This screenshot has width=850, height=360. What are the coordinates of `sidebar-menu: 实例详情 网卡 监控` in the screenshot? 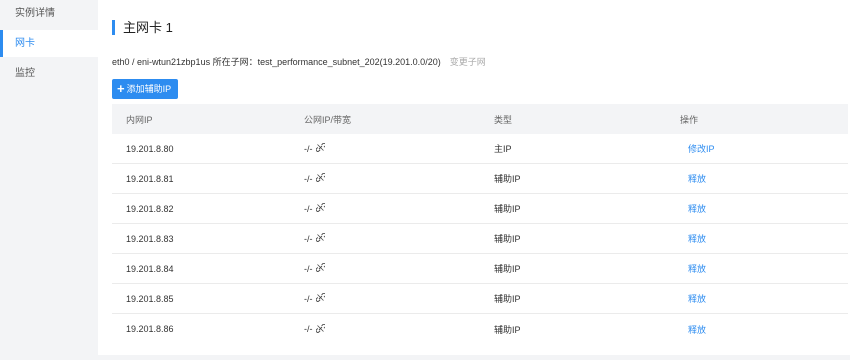 It's located at (49, 43).